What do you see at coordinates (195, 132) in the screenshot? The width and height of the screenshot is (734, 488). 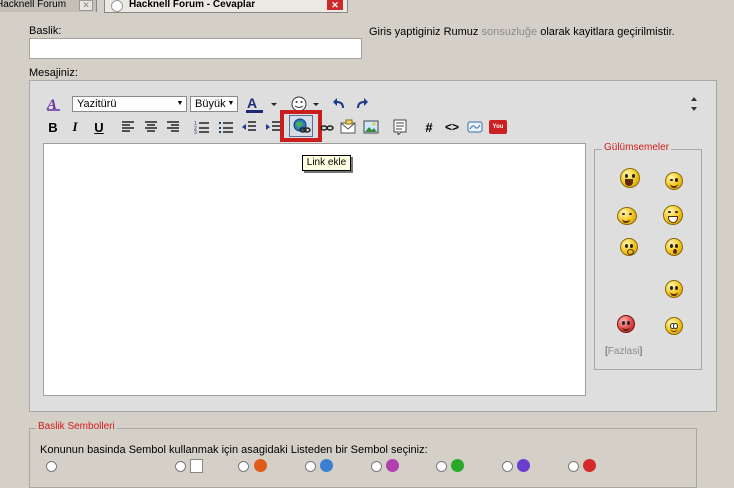 I see `svg-text: 3` at bounding box center [195, 132].